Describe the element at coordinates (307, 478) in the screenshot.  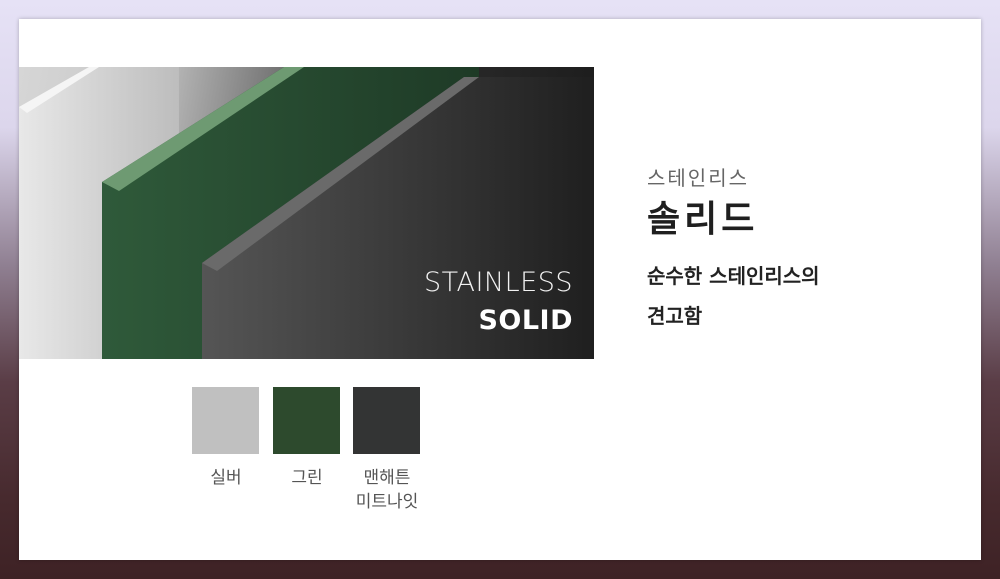
I see `swatch-label-green: 그린` at that location.